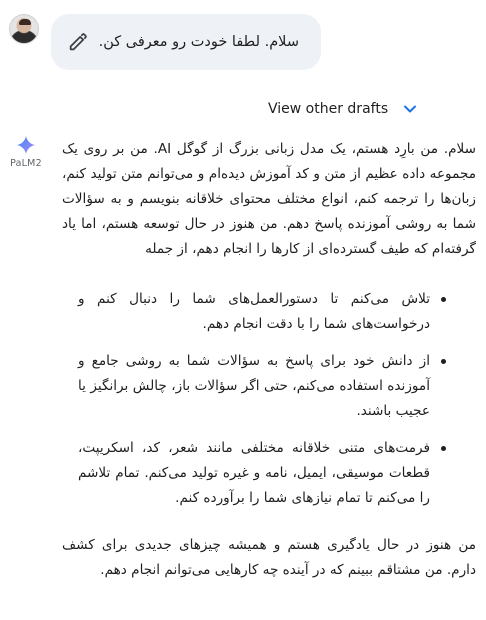 Image resolution: width=486 pixels, height=620 pixels. I want to click on edit-icon, so click(78, 42).